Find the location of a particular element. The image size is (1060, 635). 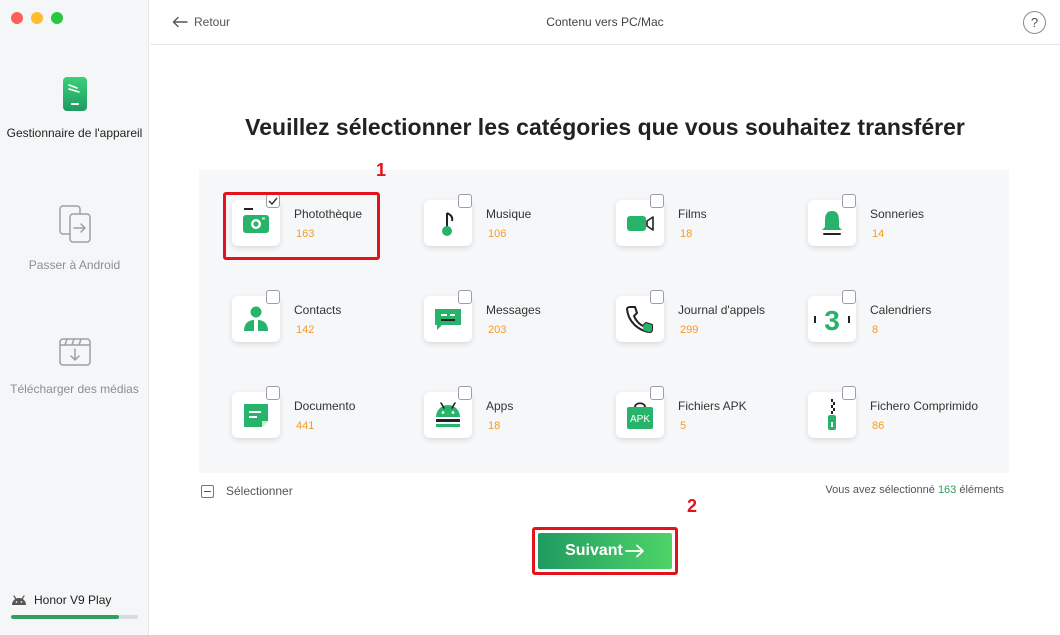

category-ringtones: Sonneries 14 is located at coordinates (903, 225).